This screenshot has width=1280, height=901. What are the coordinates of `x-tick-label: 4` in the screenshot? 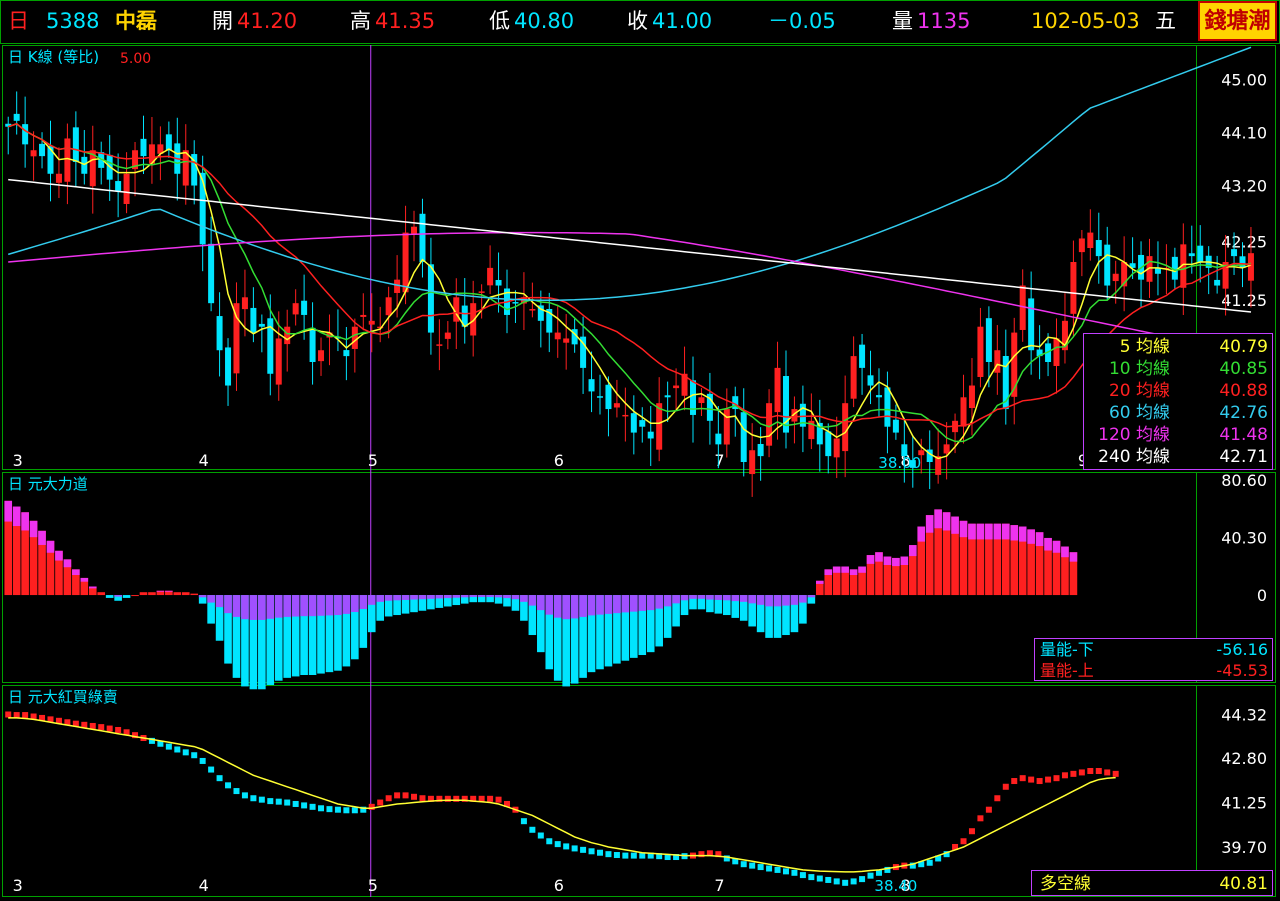 It's located at (204, 460).